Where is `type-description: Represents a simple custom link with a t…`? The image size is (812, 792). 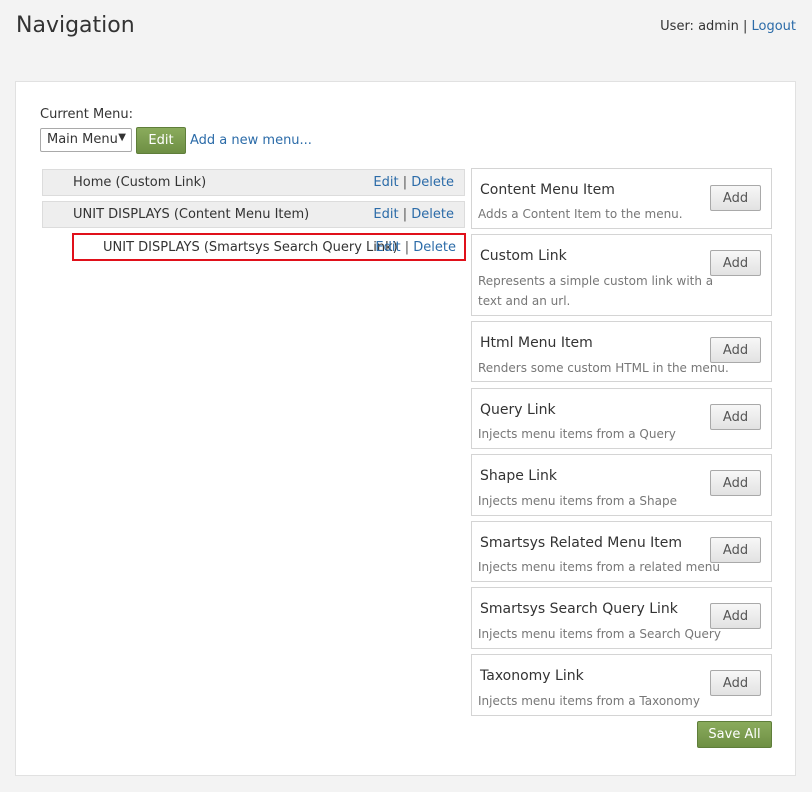 type-description: Represents a simple custom link with a t… is located at coordinates (596, 291).